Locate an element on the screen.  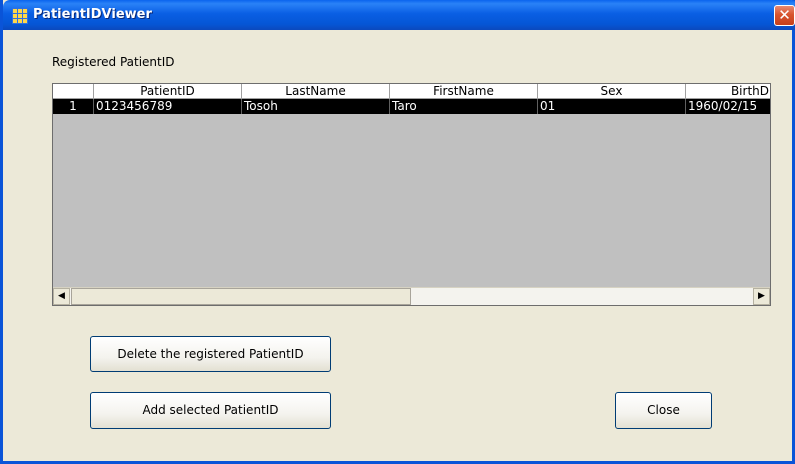
arrow-left-icon: ◀ is located at coordinates (61, 296).